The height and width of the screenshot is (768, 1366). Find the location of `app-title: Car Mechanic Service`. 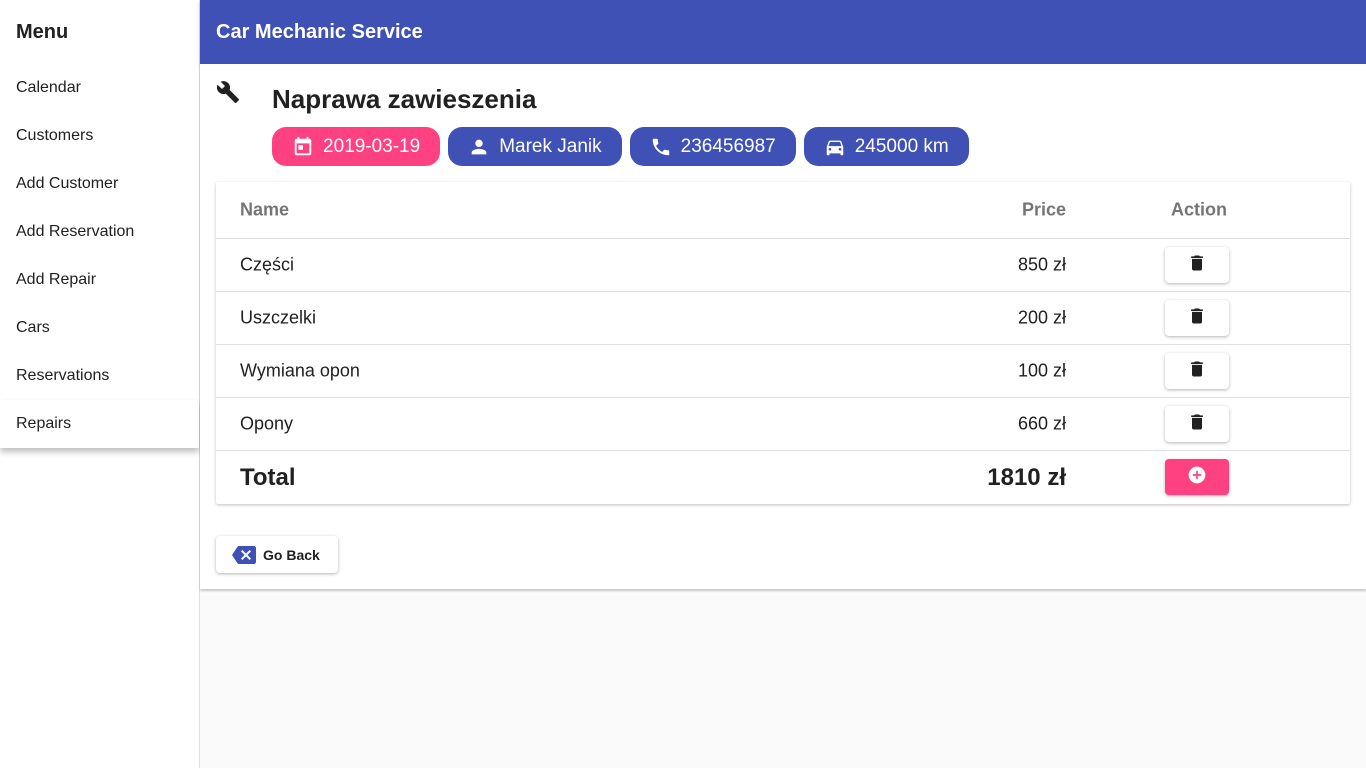

app-title: Car Mechanic Service is located at coordinates (319, 31).